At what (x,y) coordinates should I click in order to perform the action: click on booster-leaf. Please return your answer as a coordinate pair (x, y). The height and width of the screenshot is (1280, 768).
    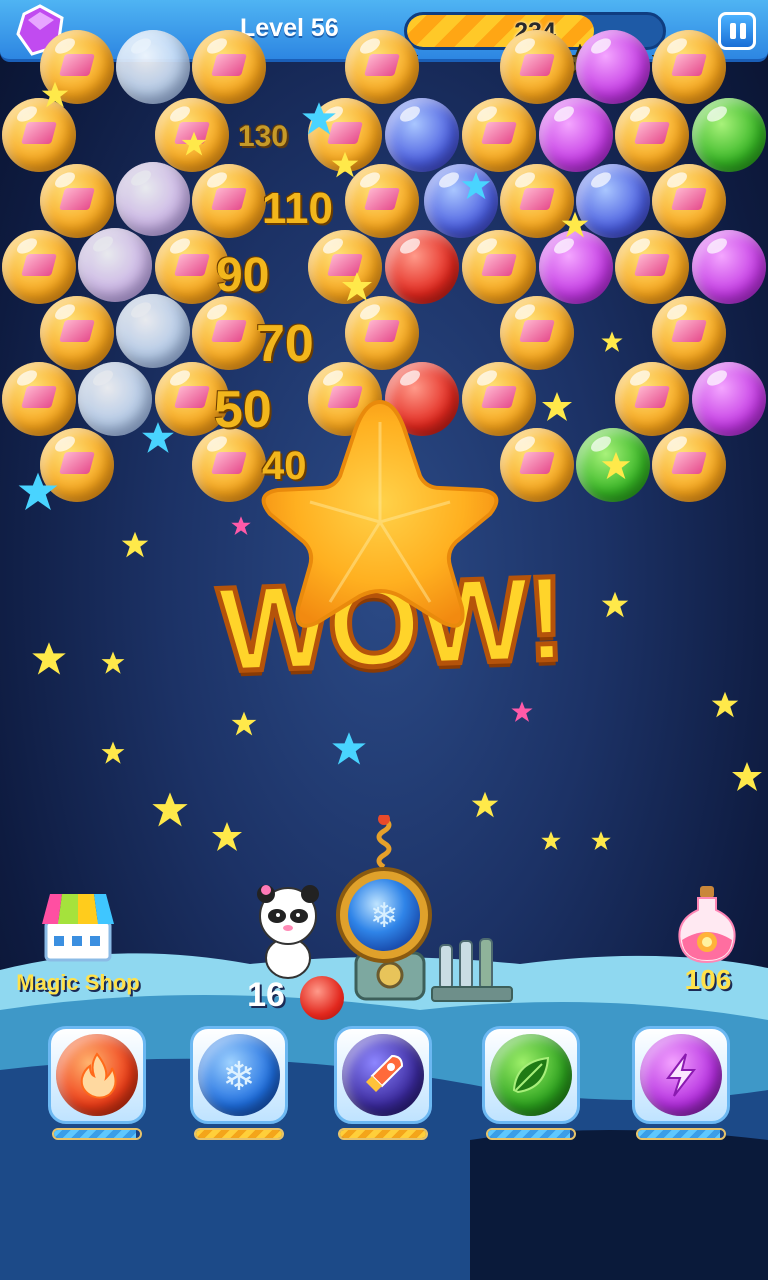
    Looking at the image, I should click on (531, 1086).